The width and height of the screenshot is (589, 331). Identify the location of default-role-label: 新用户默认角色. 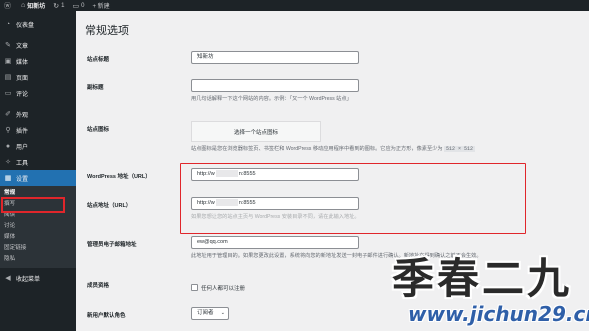
(106, 316).